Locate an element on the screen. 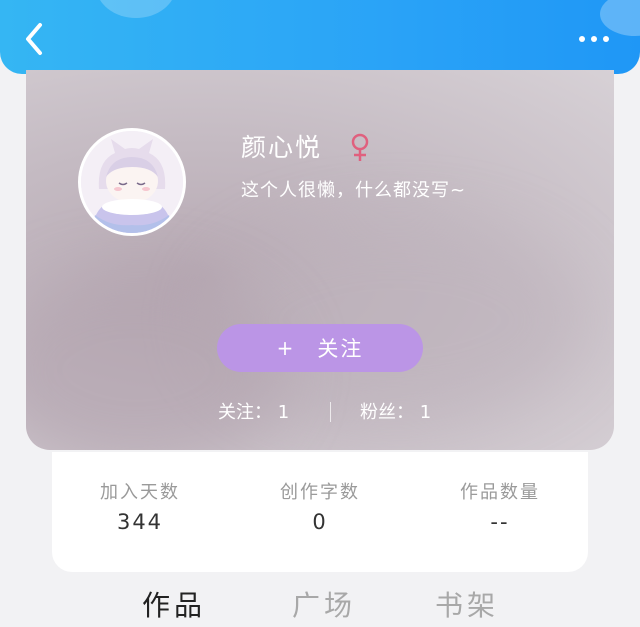 The image size is (640, 627). tab-square: 广场 is located at coordinates (324, 604).